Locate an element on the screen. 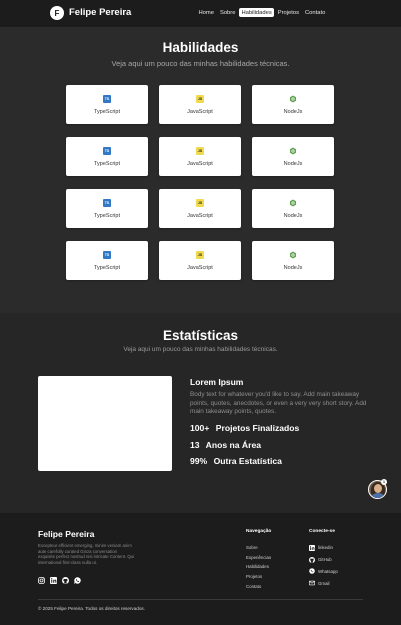 This screenshot has width=401, height=625. footer-contact-title: Conecte-se is located at coordinates (322, 531).